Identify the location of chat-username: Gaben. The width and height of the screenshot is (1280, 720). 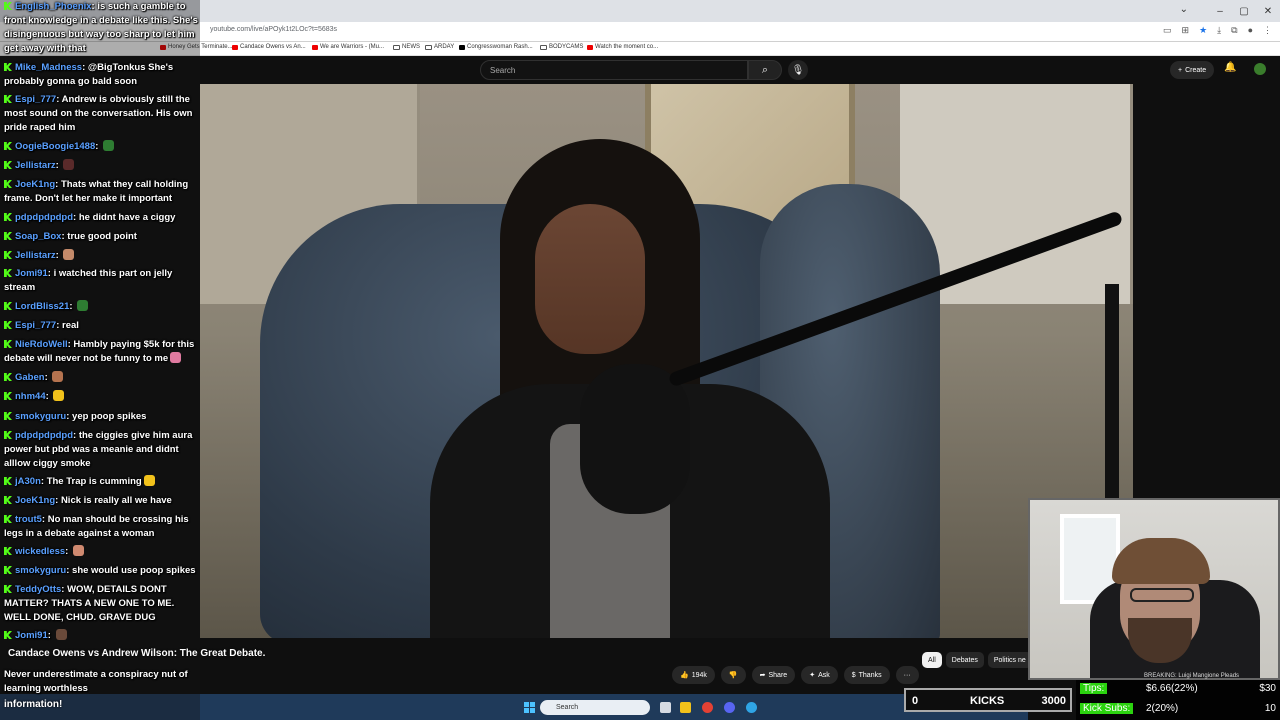
(30, 377).